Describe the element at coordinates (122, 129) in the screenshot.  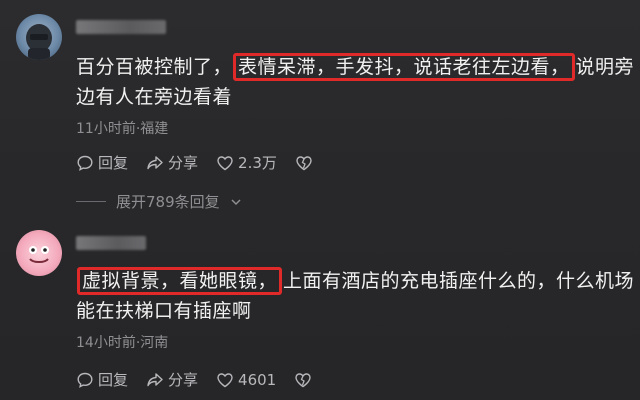
I see `comment-meta: 11小时前·福建` at that location.